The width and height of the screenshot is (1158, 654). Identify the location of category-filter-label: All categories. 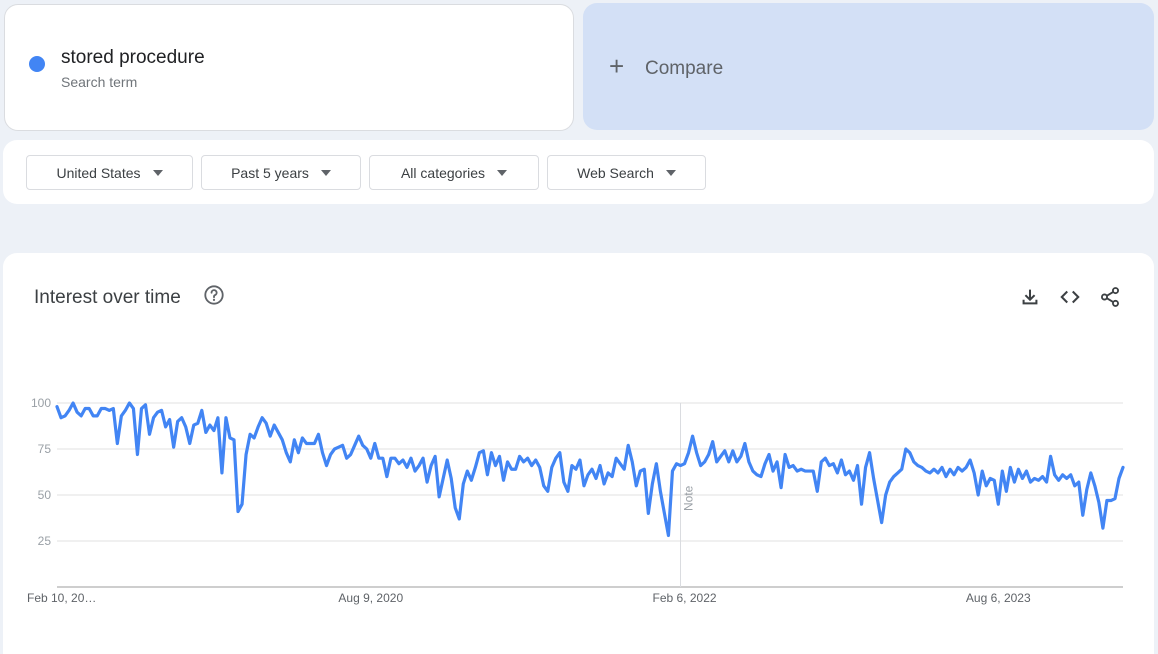
(443, 172).